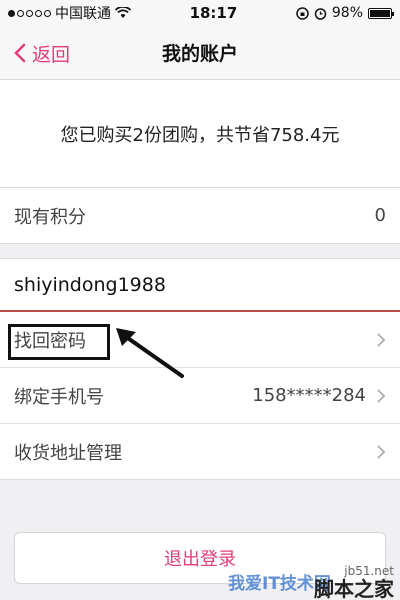 The height and width of the screenshot is (600, 400). Describe the element at coordinates (200, 251) in the screenshot. I see `section-gap` at that location.